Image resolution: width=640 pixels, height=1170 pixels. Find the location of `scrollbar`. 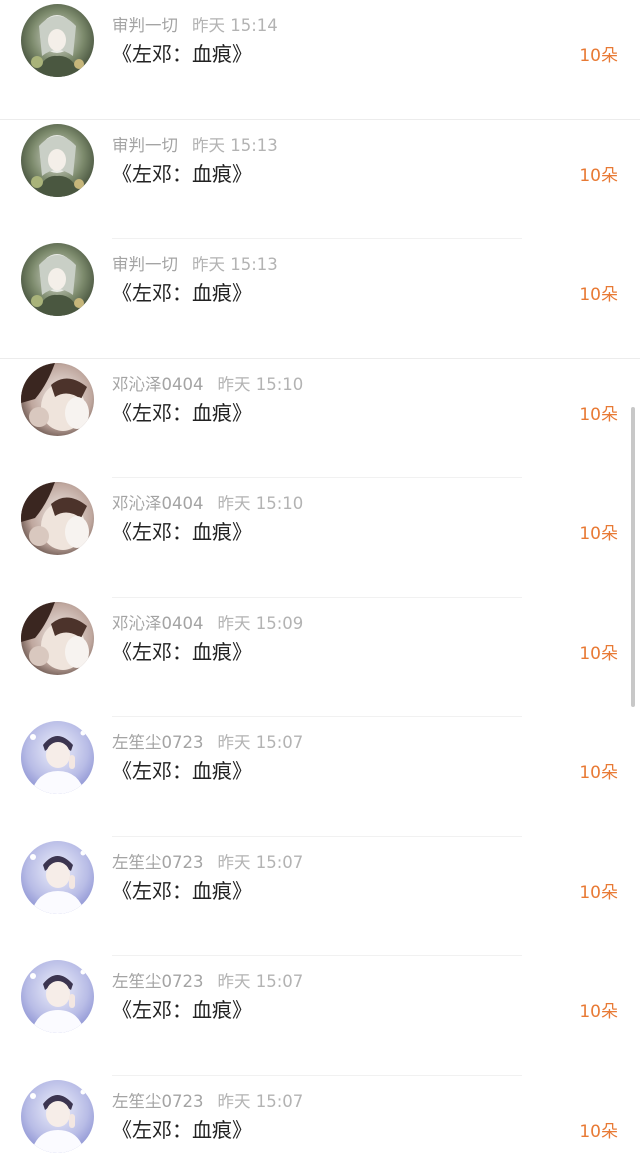

scrollbar is located at coordinates (633, 557).